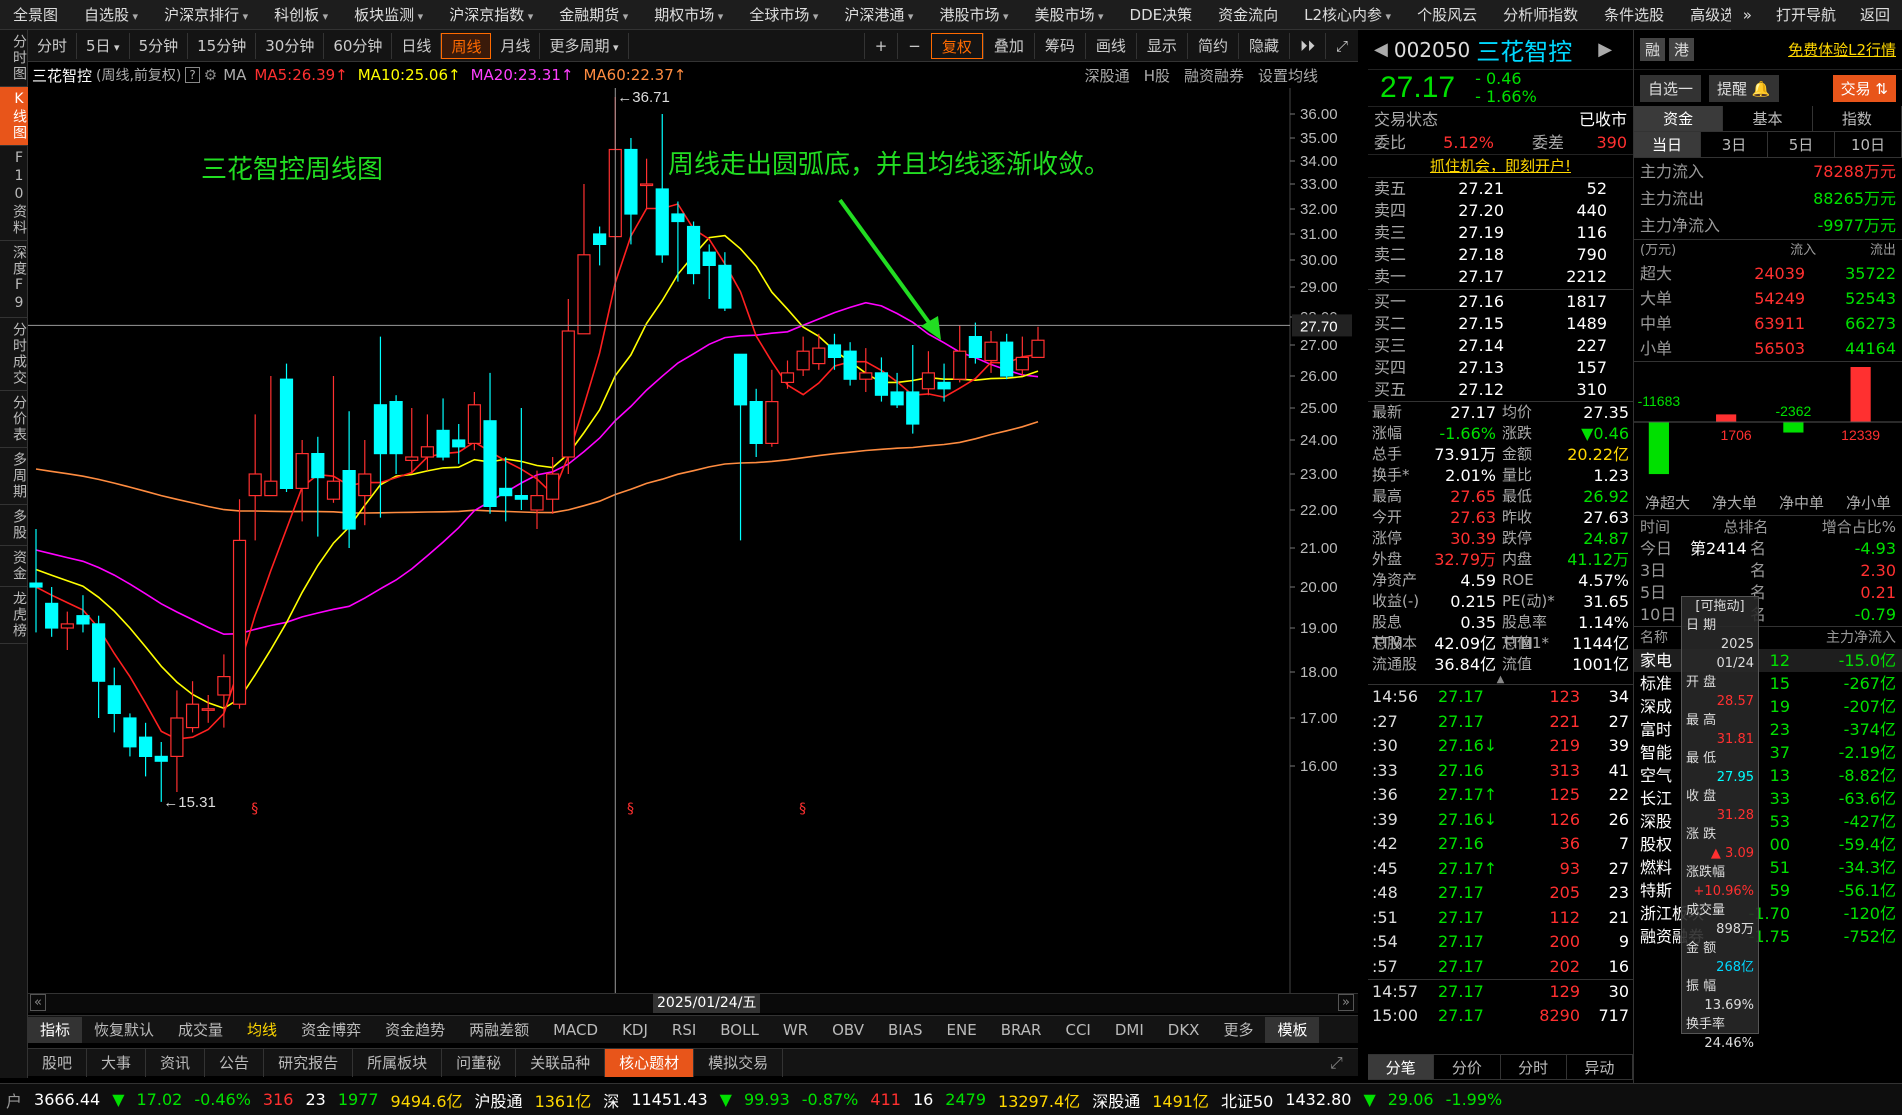 The height and width of the screenshot is (1115, 1902). What do you see at coordinates (479, 1062) in the screenshot?
I see `info-tab: 问董秘` at bounding box center [479, 1062].